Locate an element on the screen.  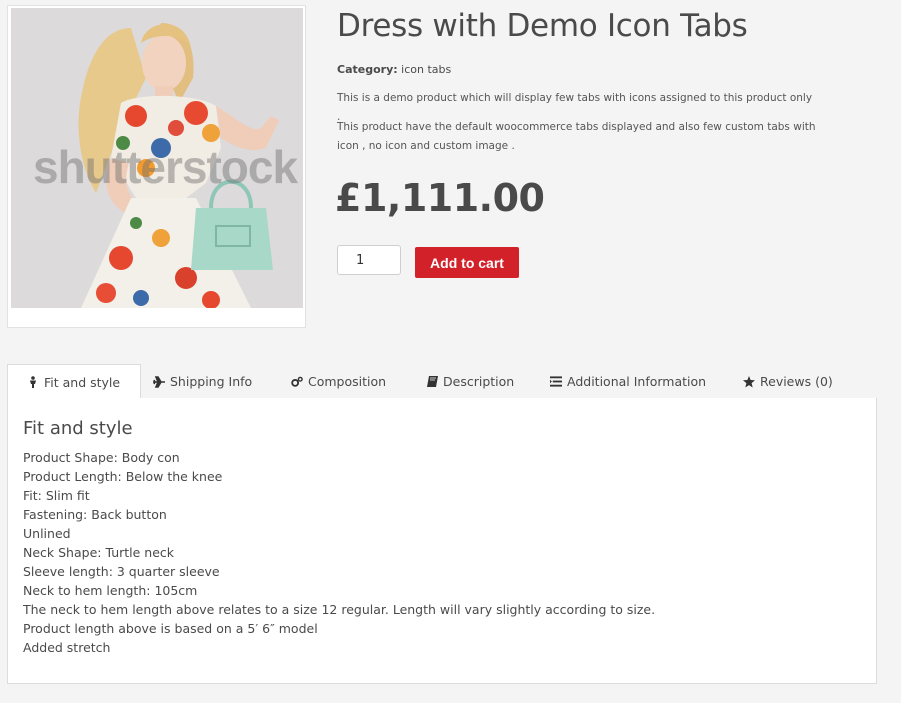
product-title: Dress with Demo Icon Tabs is located at coordinates (542, 26).